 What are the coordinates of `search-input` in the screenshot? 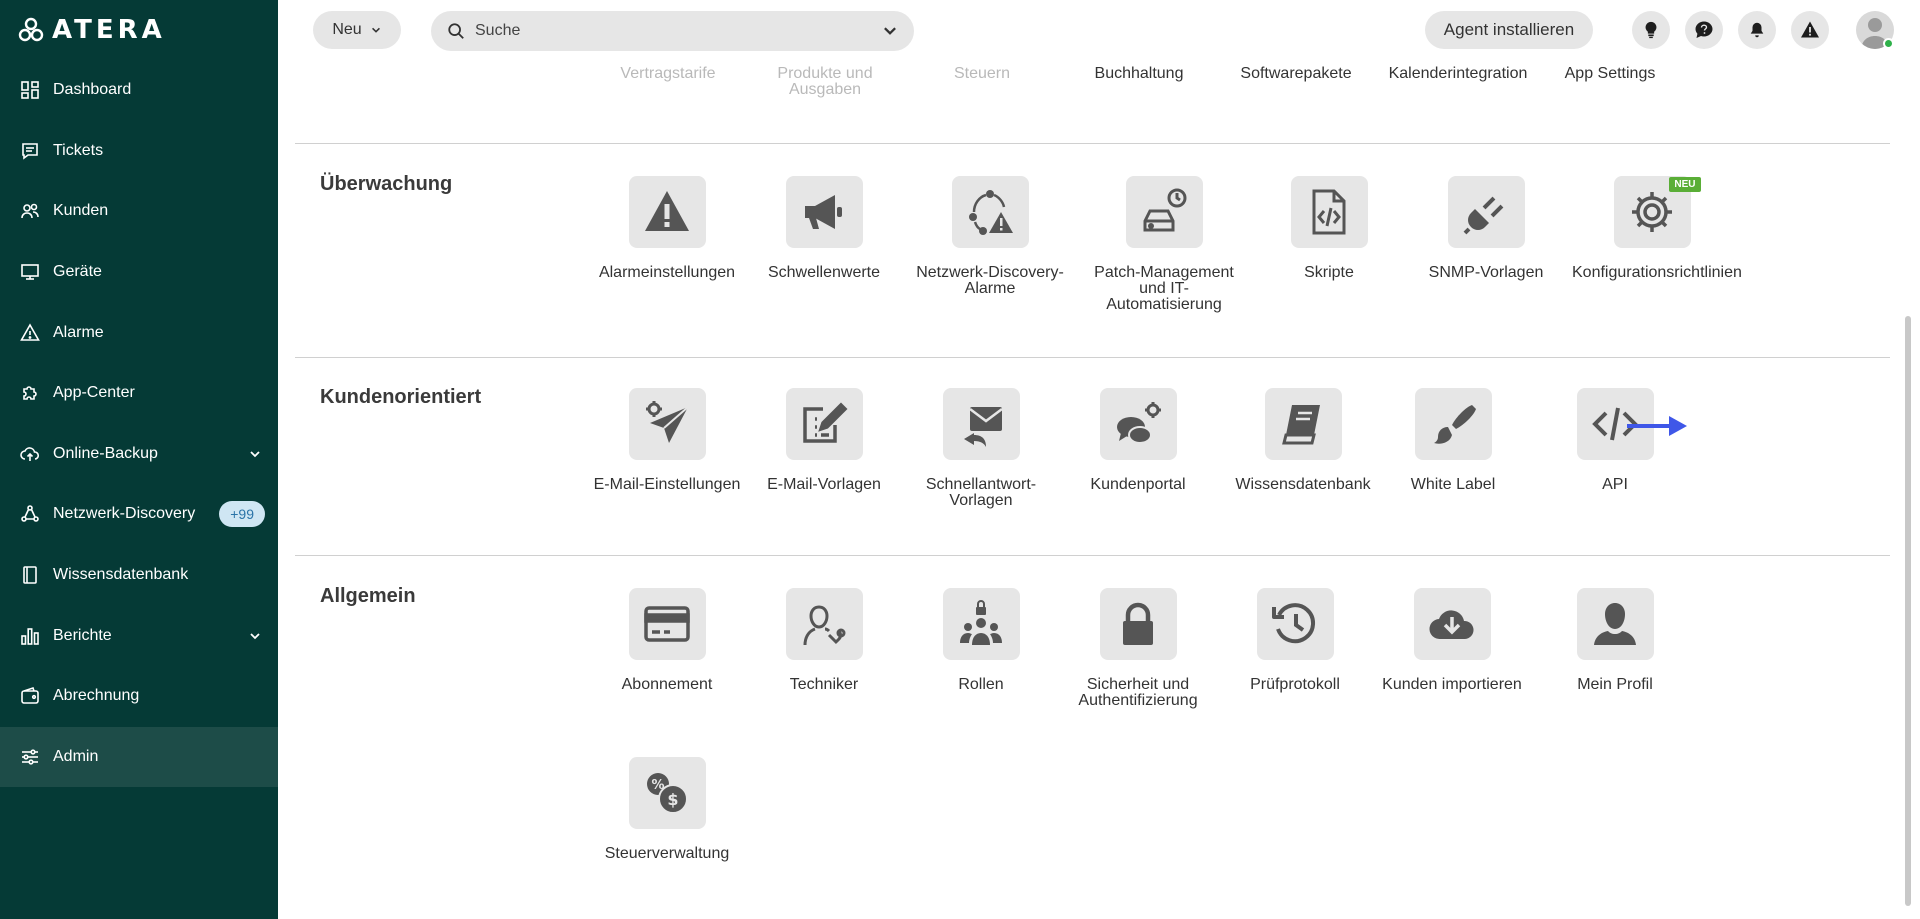 It's located at (678, 31).